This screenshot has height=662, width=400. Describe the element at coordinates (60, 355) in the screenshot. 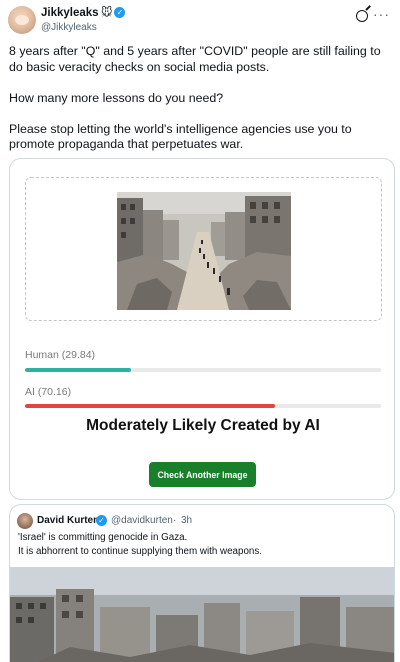

I see `human-score-label: Human (29.84)` at that location.